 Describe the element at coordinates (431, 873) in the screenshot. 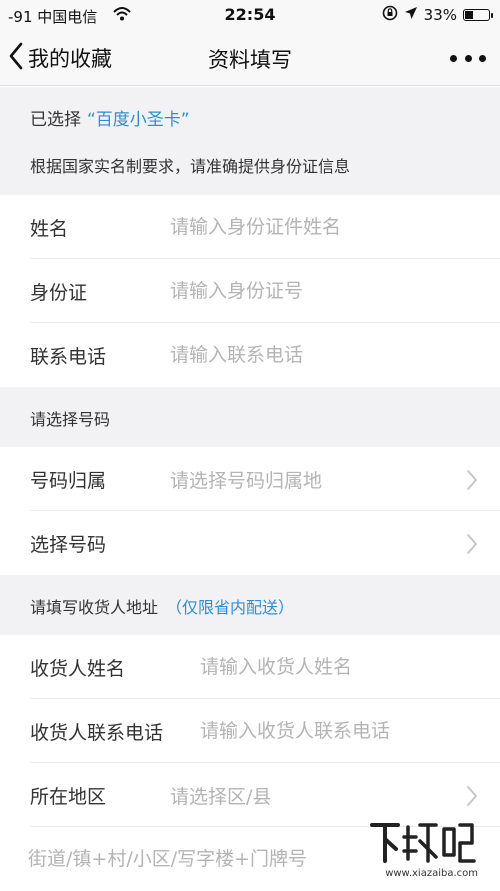

I see `watermark-site: www.xiazaiba.com` at that location.